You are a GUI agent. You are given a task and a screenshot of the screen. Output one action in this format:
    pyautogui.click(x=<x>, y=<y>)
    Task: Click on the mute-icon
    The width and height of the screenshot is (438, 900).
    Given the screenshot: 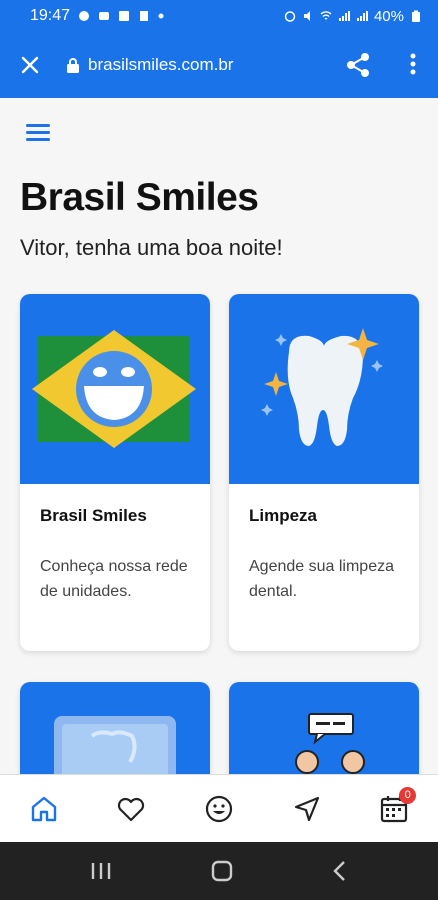 What is the action you would take?
    pyautogui.click(x=306, y=16)
    